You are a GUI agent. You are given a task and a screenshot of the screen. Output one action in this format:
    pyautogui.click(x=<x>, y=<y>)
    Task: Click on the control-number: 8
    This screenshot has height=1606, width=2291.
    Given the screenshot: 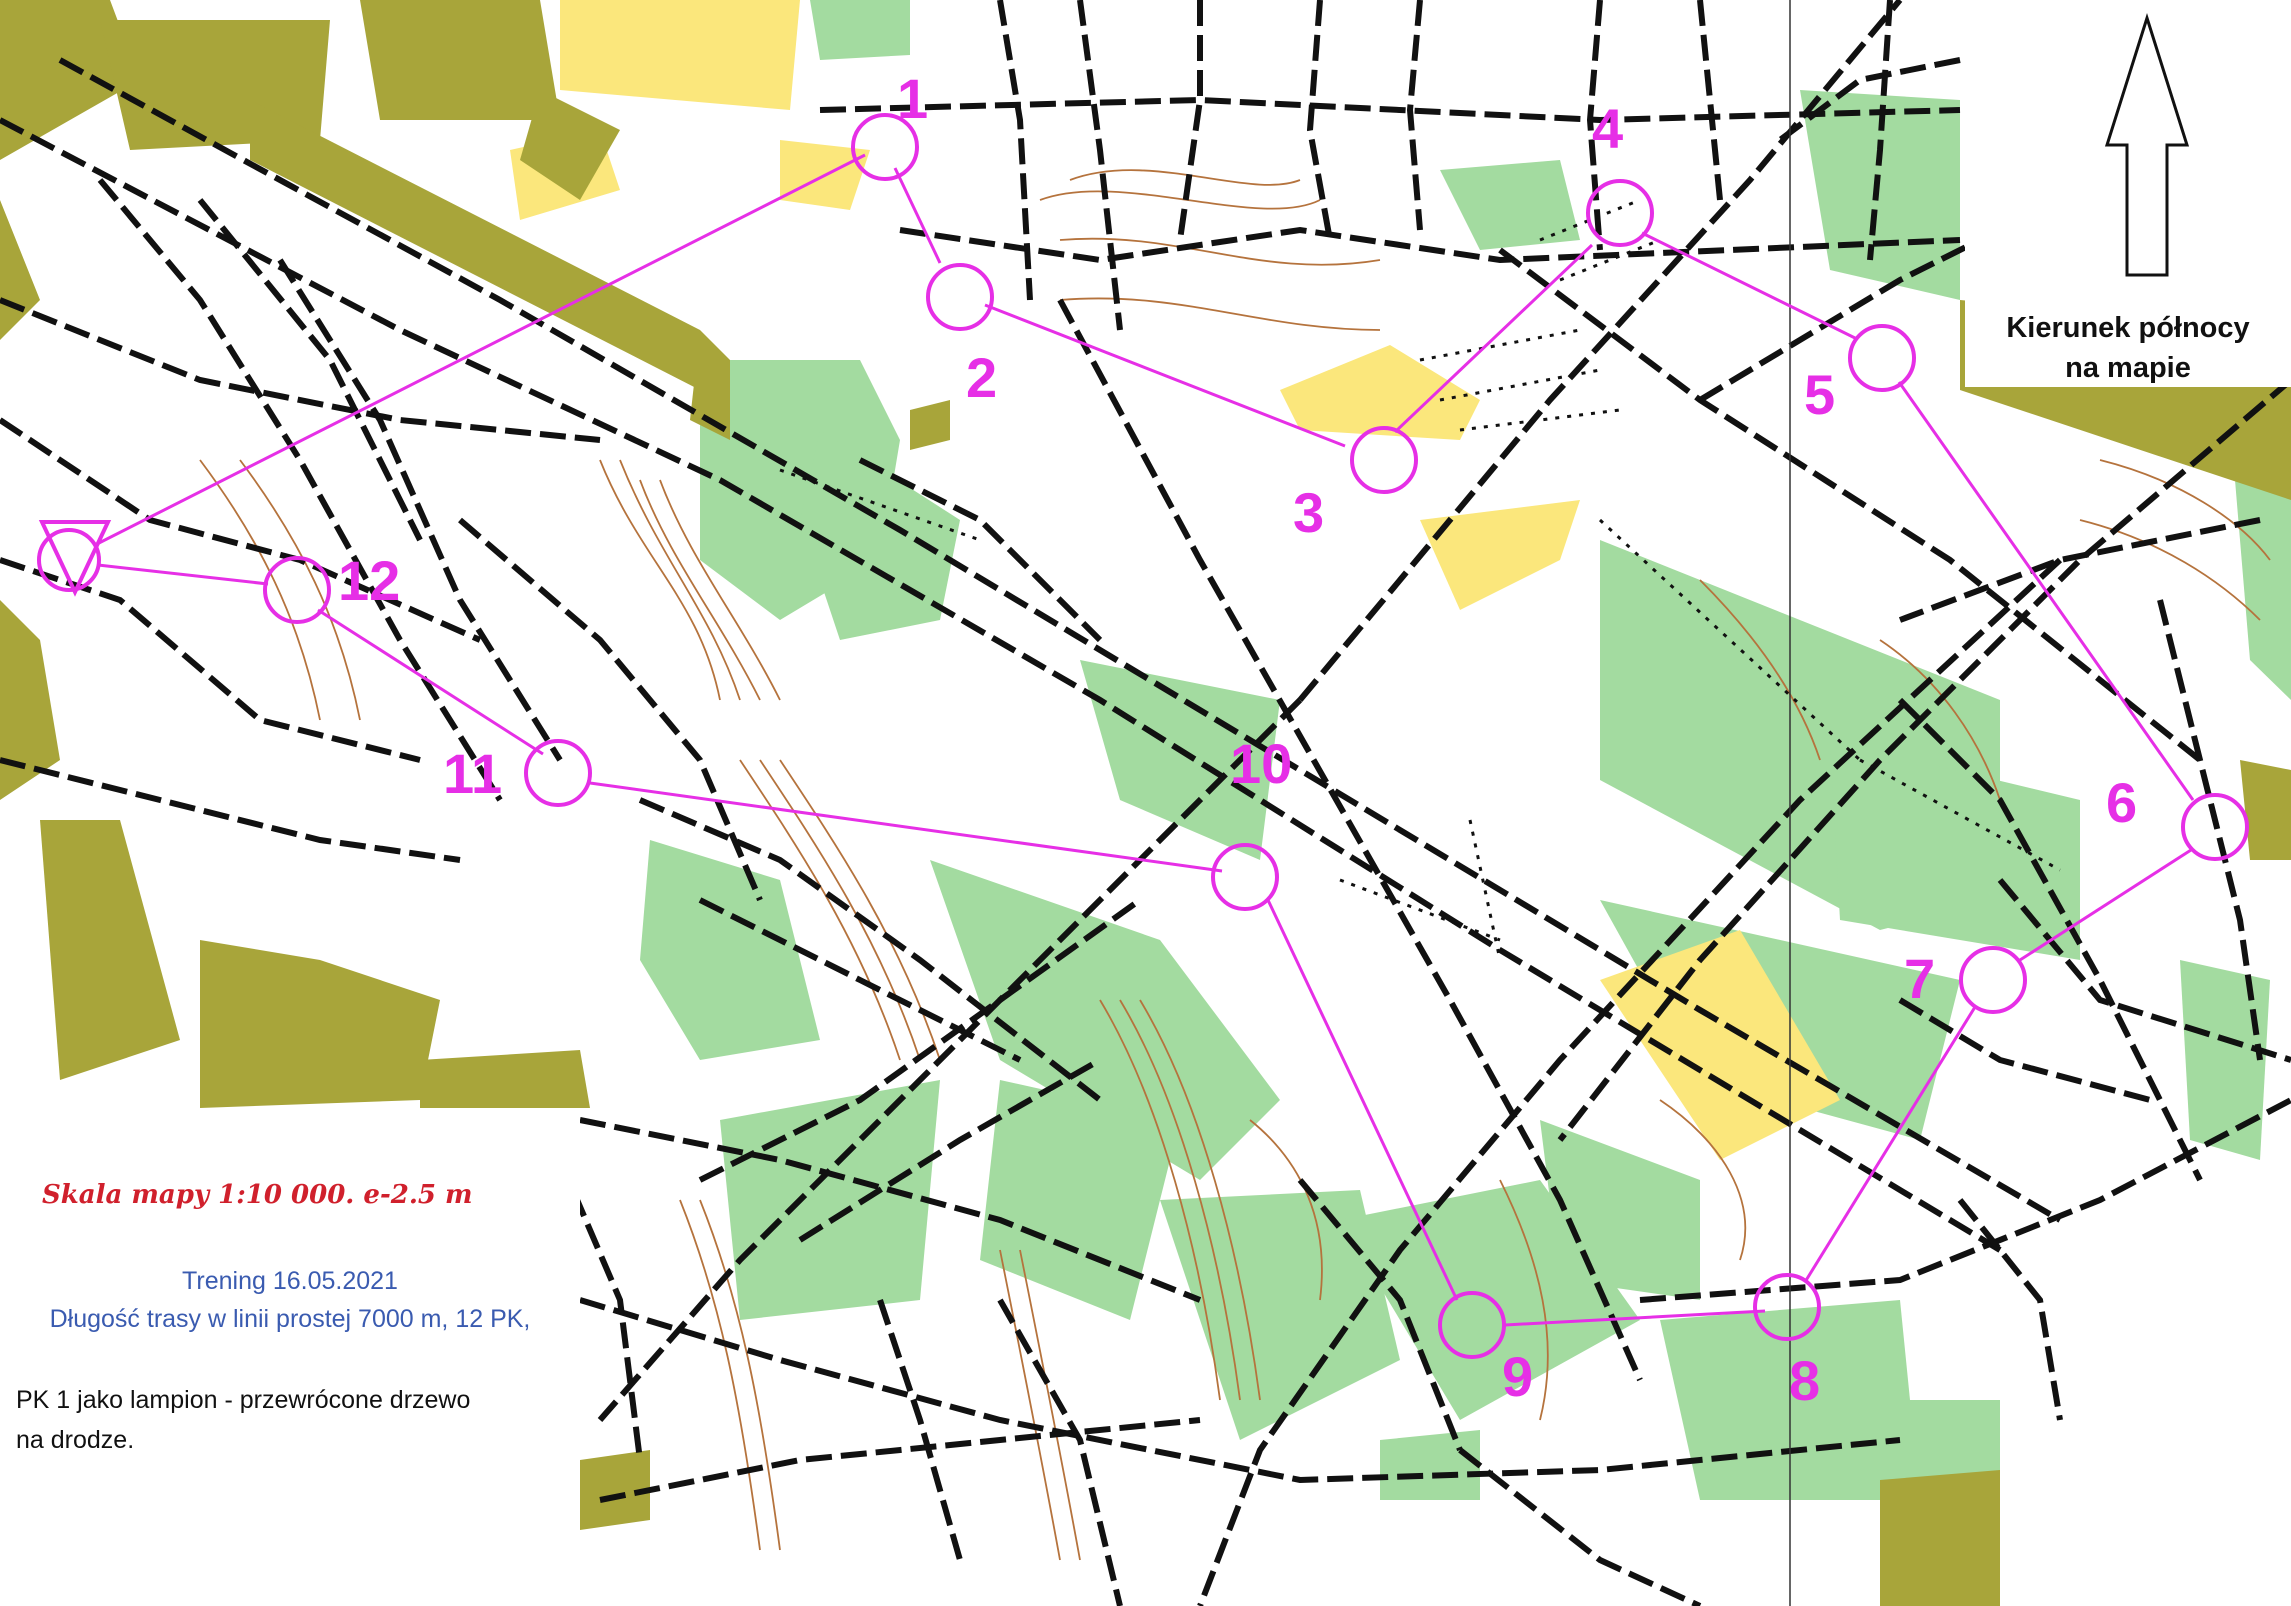 What is the action you would take?
    pyautogui.click(x=1804, y=1380)
    